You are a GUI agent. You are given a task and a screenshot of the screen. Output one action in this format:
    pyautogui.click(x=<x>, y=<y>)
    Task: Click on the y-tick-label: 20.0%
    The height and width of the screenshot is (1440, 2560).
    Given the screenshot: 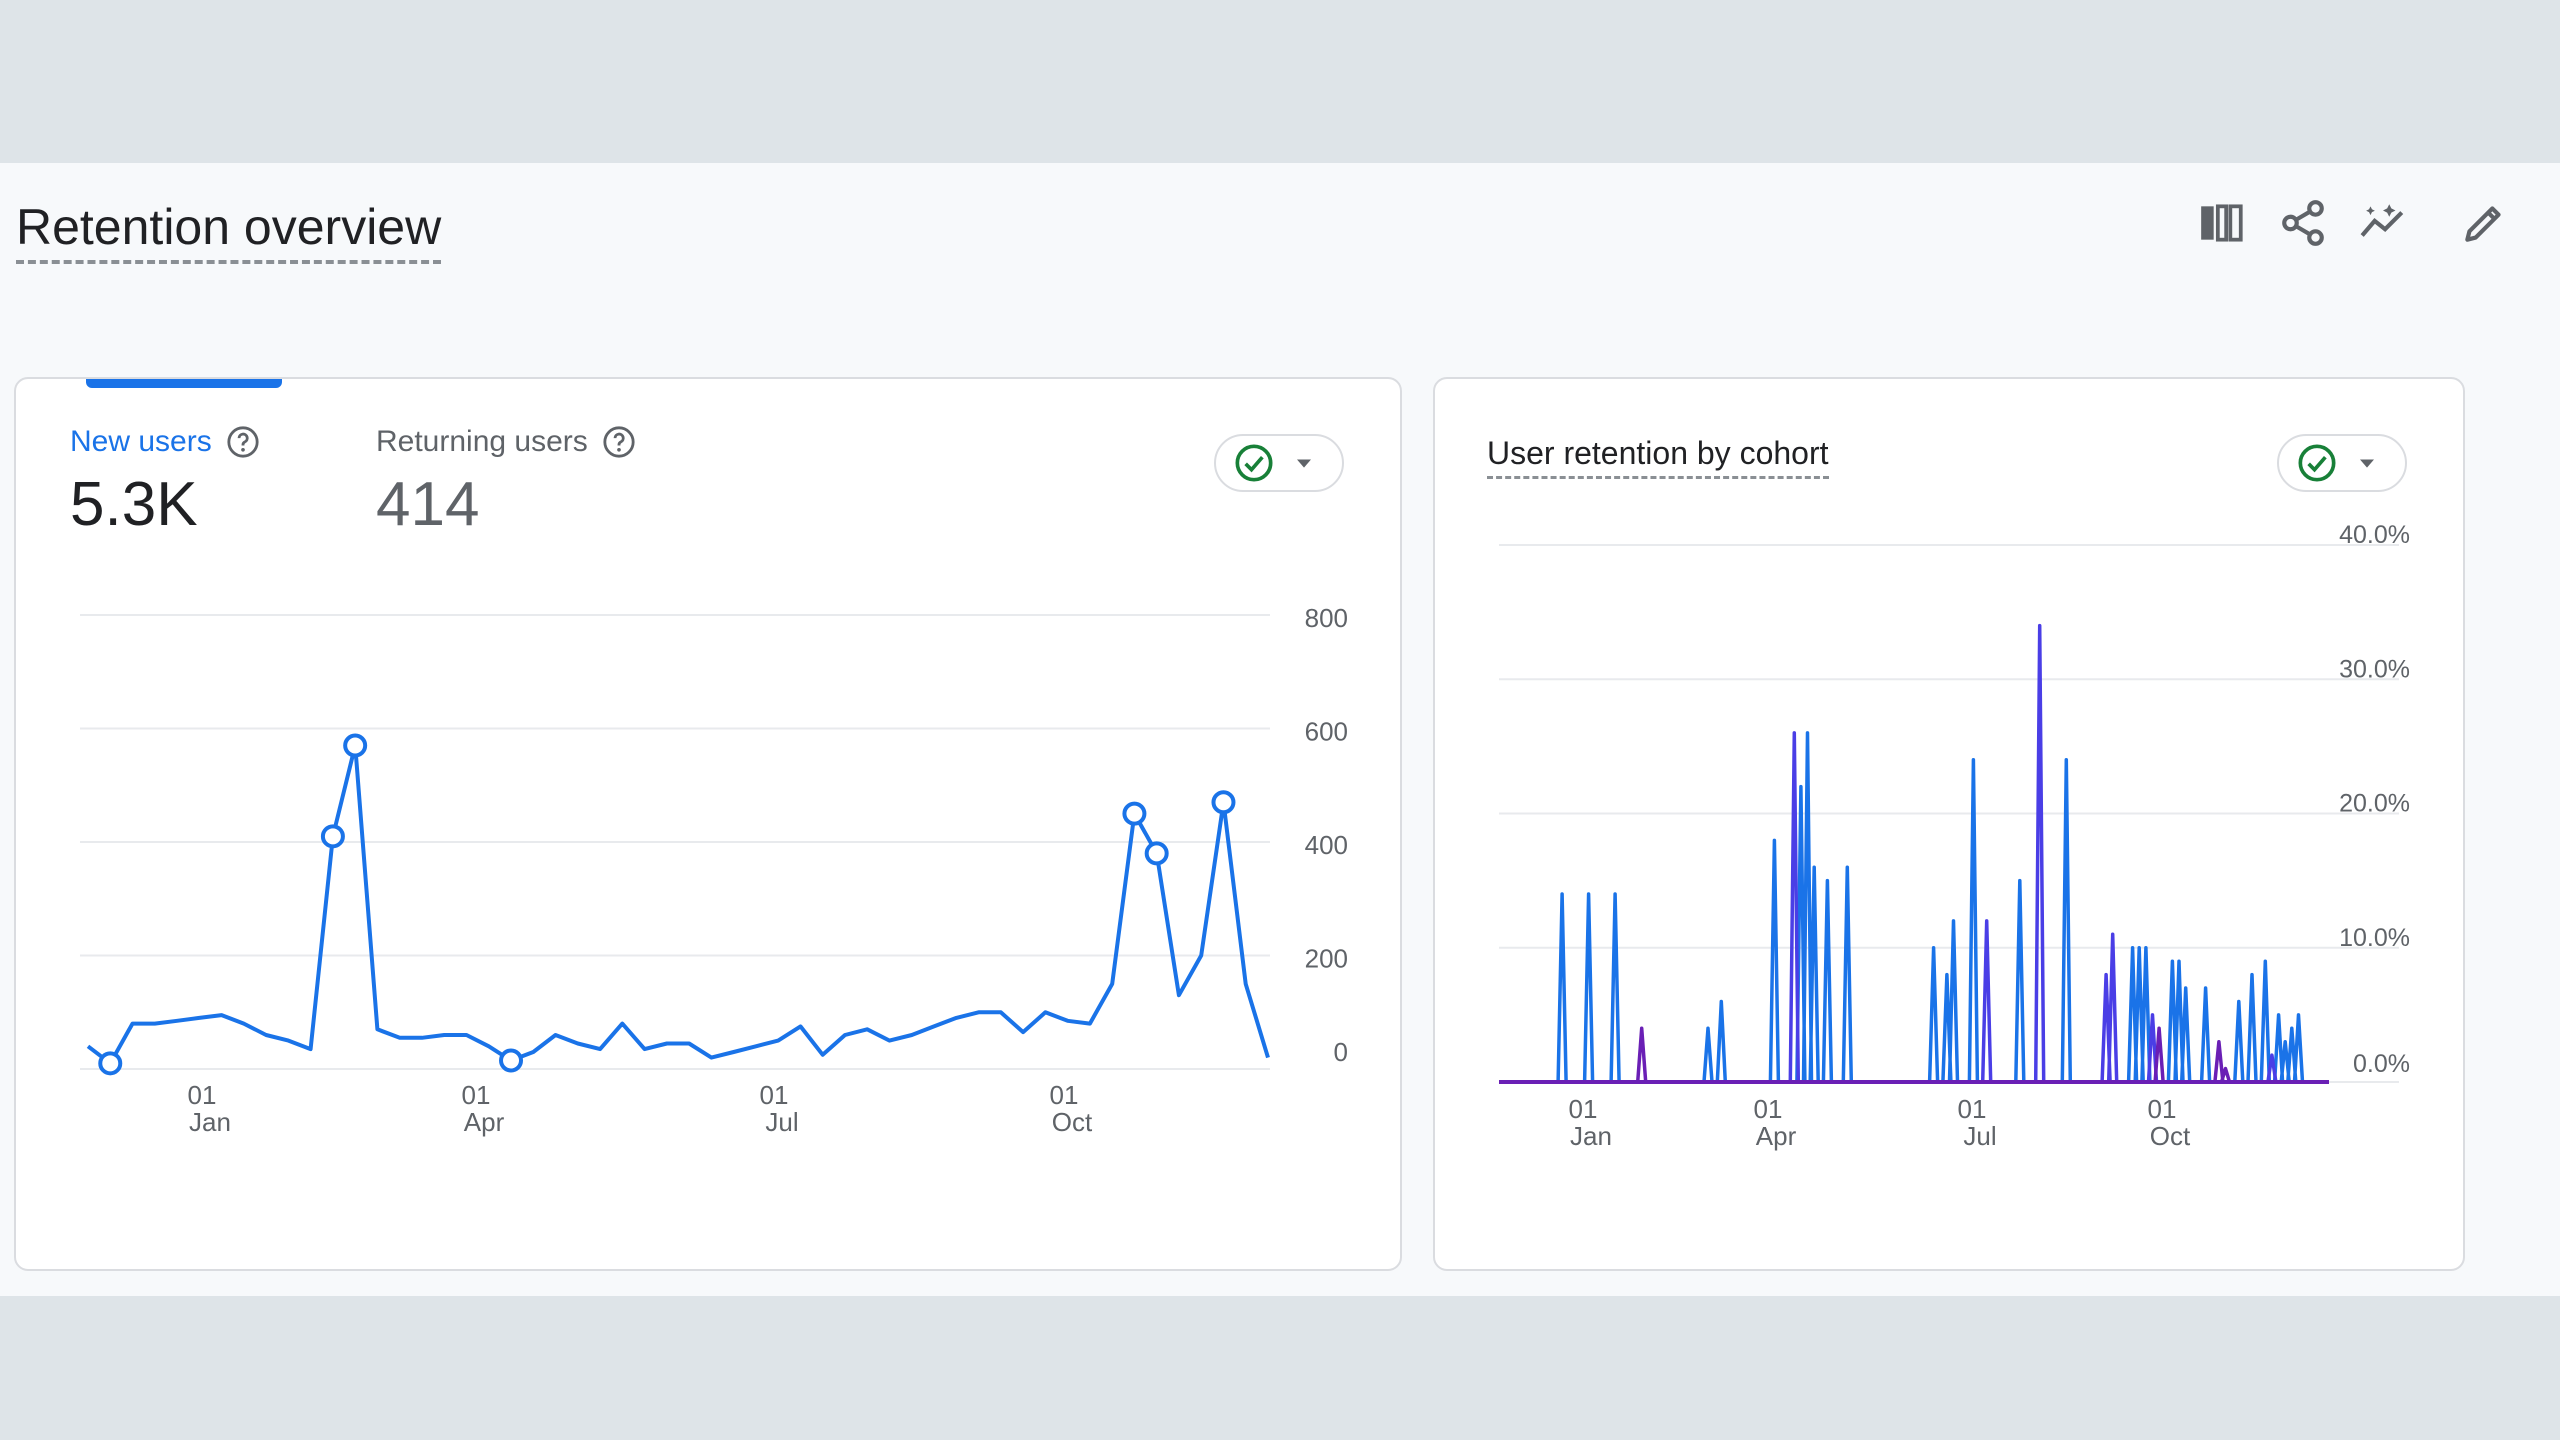 What is the action you would take?
    pyautogui.click(x=2374, y=804)
    